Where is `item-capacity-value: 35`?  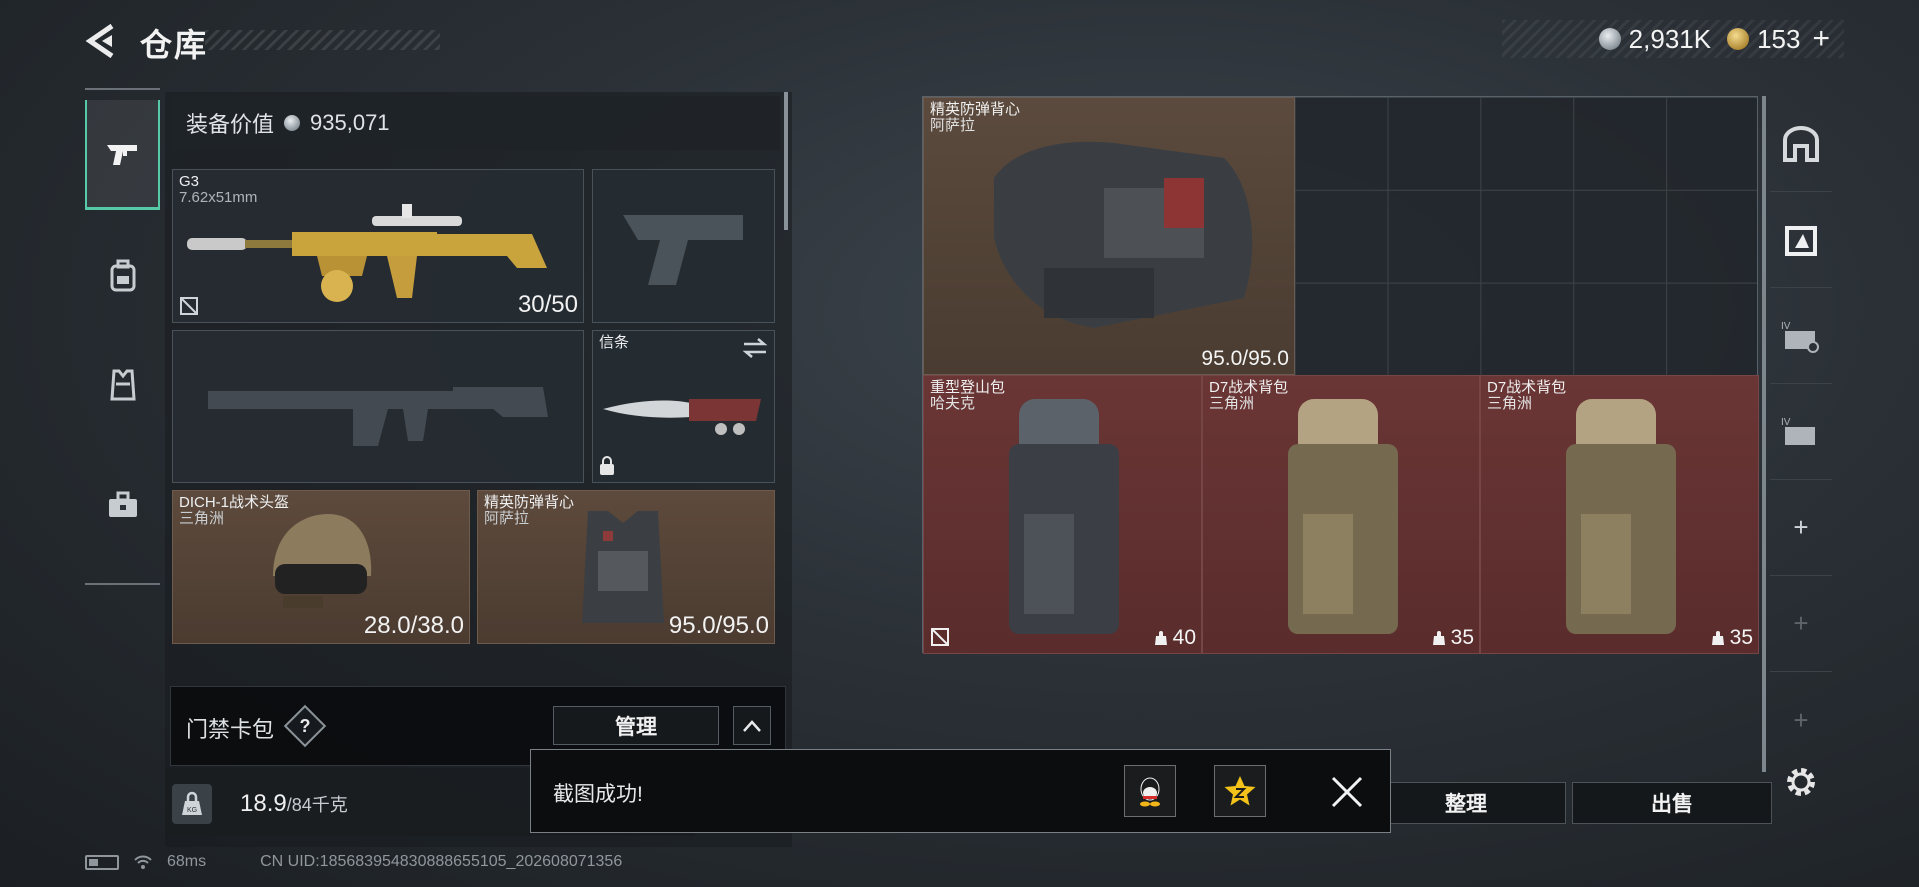
item-capacity-value: 35 is located at coordinates (1462, 637).